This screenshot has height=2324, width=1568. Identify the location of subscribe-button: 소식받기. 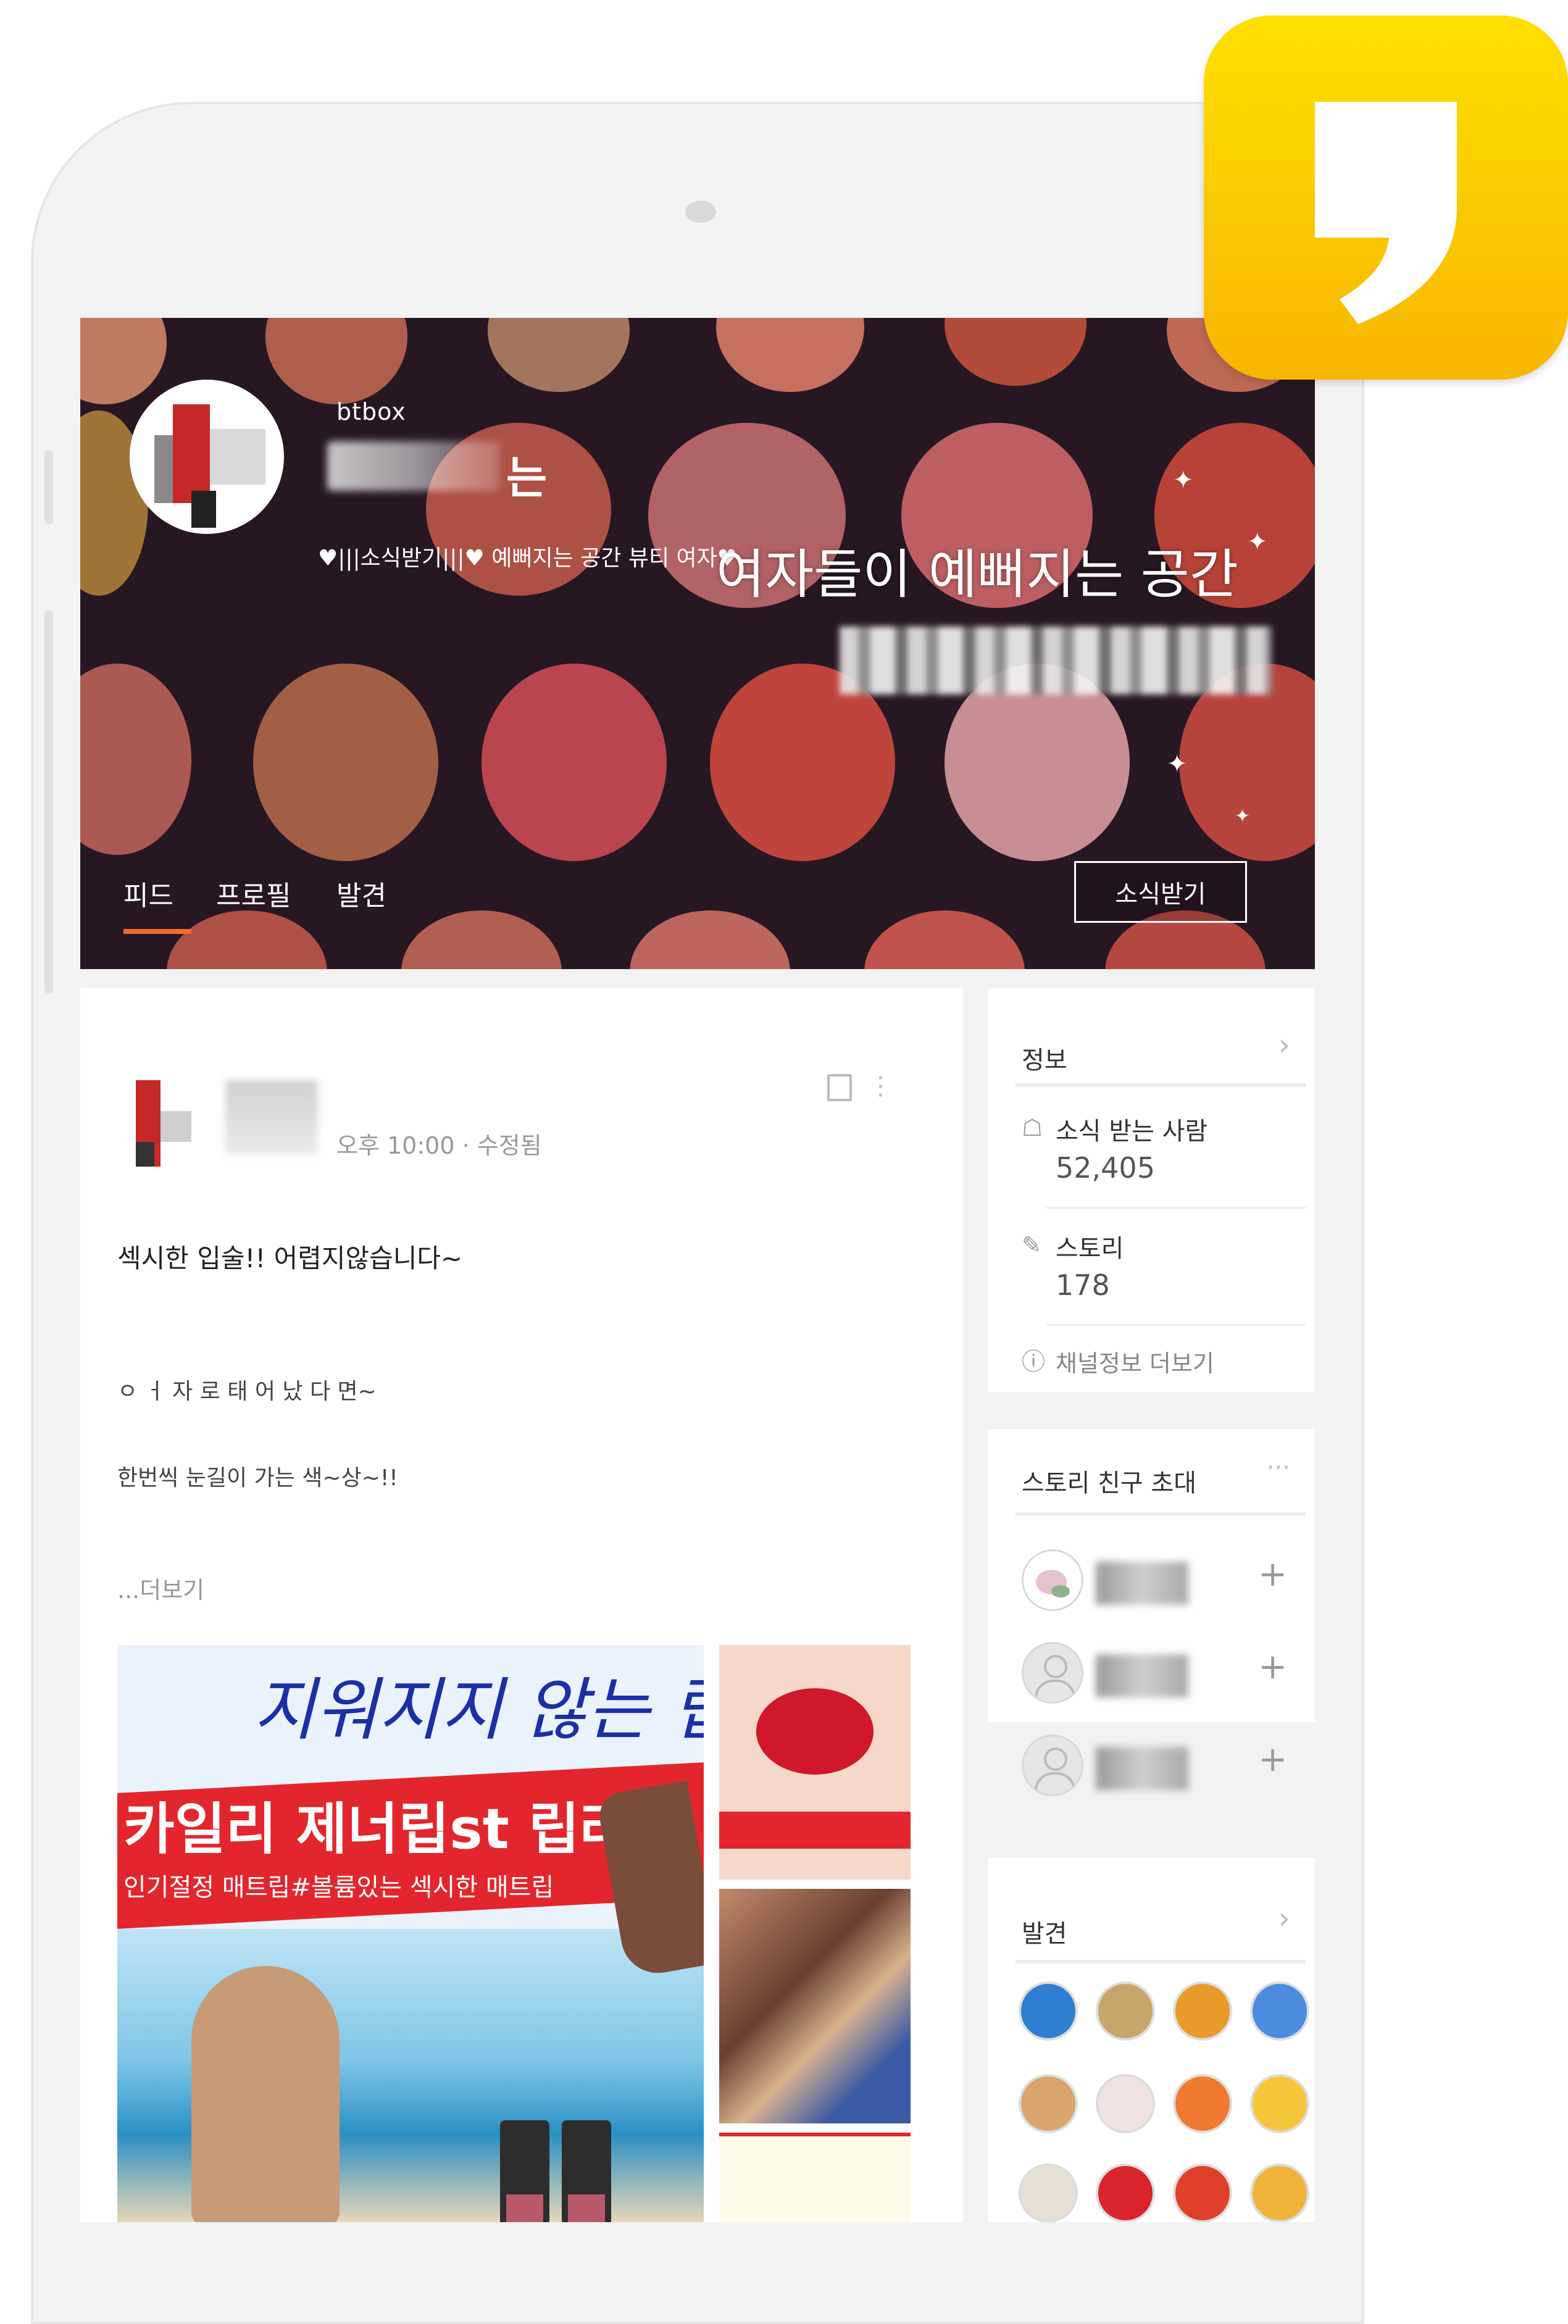
(1160, 892).